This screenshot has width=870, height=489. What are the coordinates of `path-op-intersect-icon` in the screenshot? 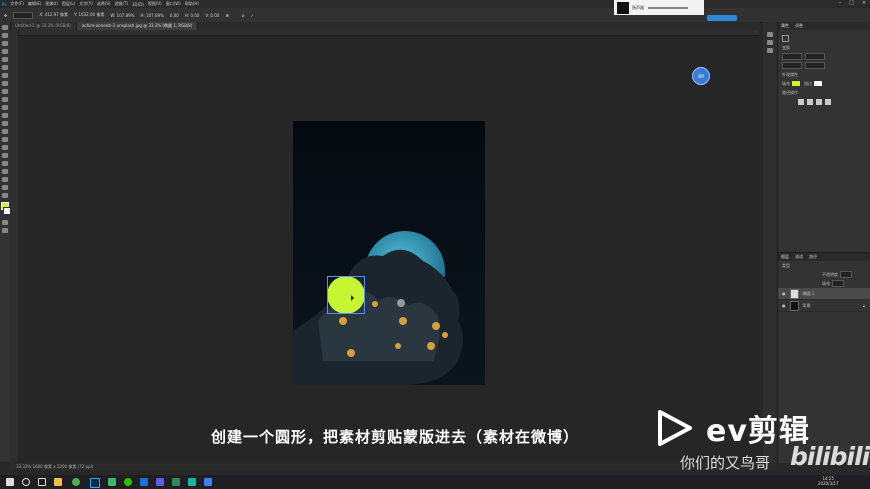 It's located at (819, 101).